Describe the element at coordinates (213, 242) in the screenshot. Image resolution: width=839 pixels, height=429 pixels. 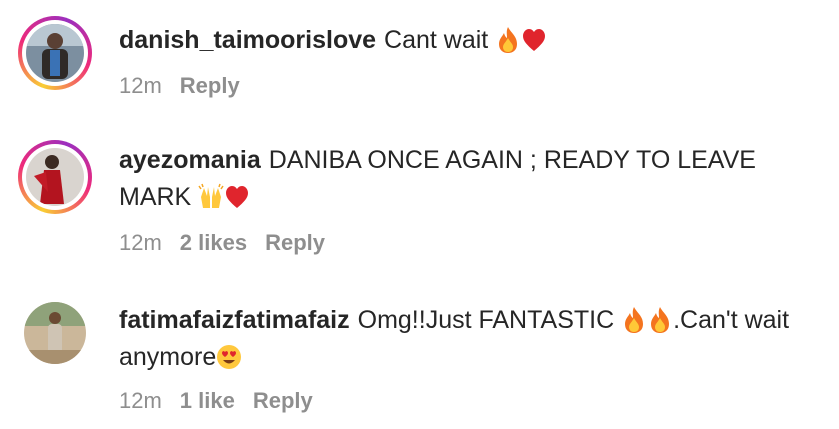
I see `like-count: 2 likes` at that location.